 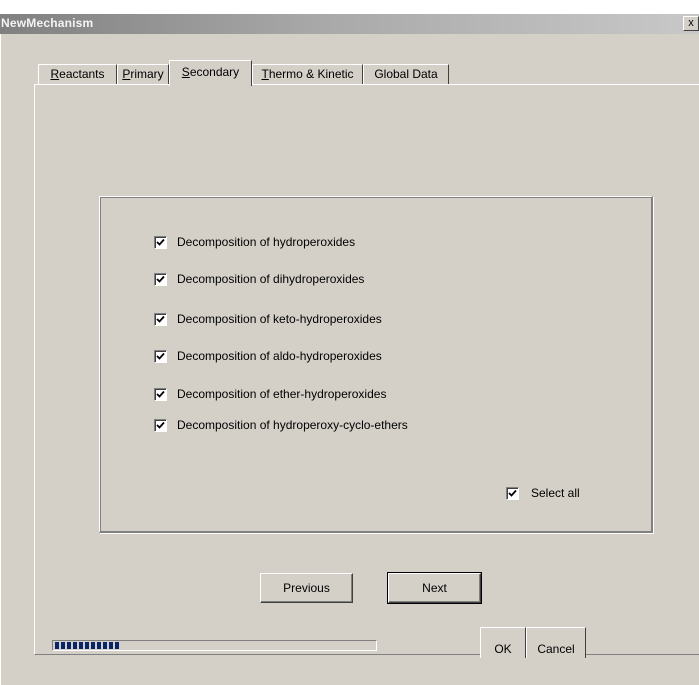 I want to click on ok-button-label: OK, so click(x=503, y=649).